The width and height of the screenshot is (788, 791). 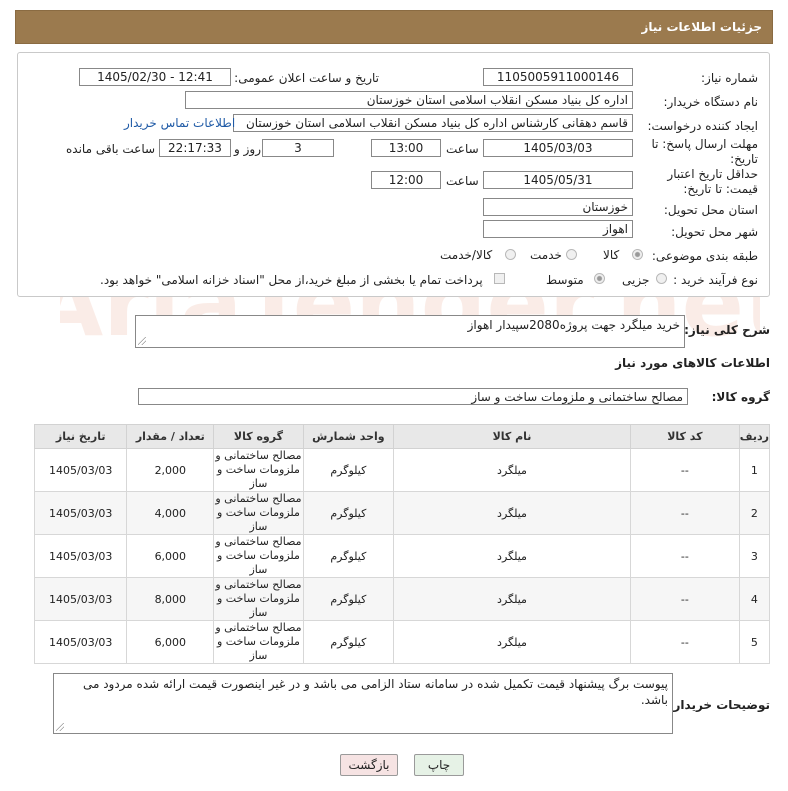 I want to click on col-header-item-group: گروه کالا, so click(x=258, y=436).